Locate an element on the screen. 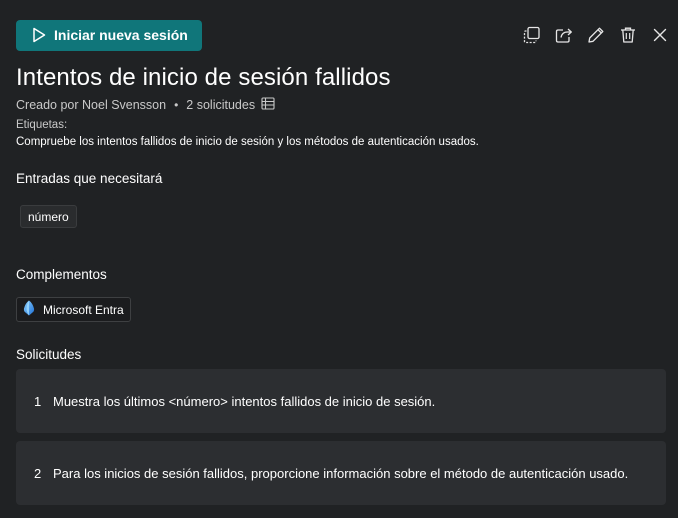  close-icon is located at coordinates (660, 35).